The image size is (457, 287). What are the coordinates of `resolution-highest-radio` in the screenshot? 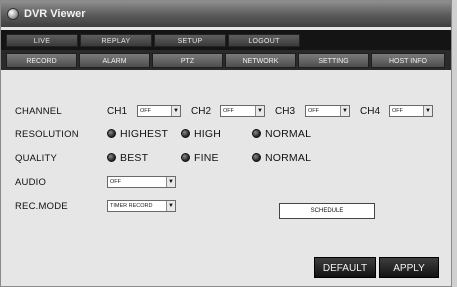 It's located at (111, 133).